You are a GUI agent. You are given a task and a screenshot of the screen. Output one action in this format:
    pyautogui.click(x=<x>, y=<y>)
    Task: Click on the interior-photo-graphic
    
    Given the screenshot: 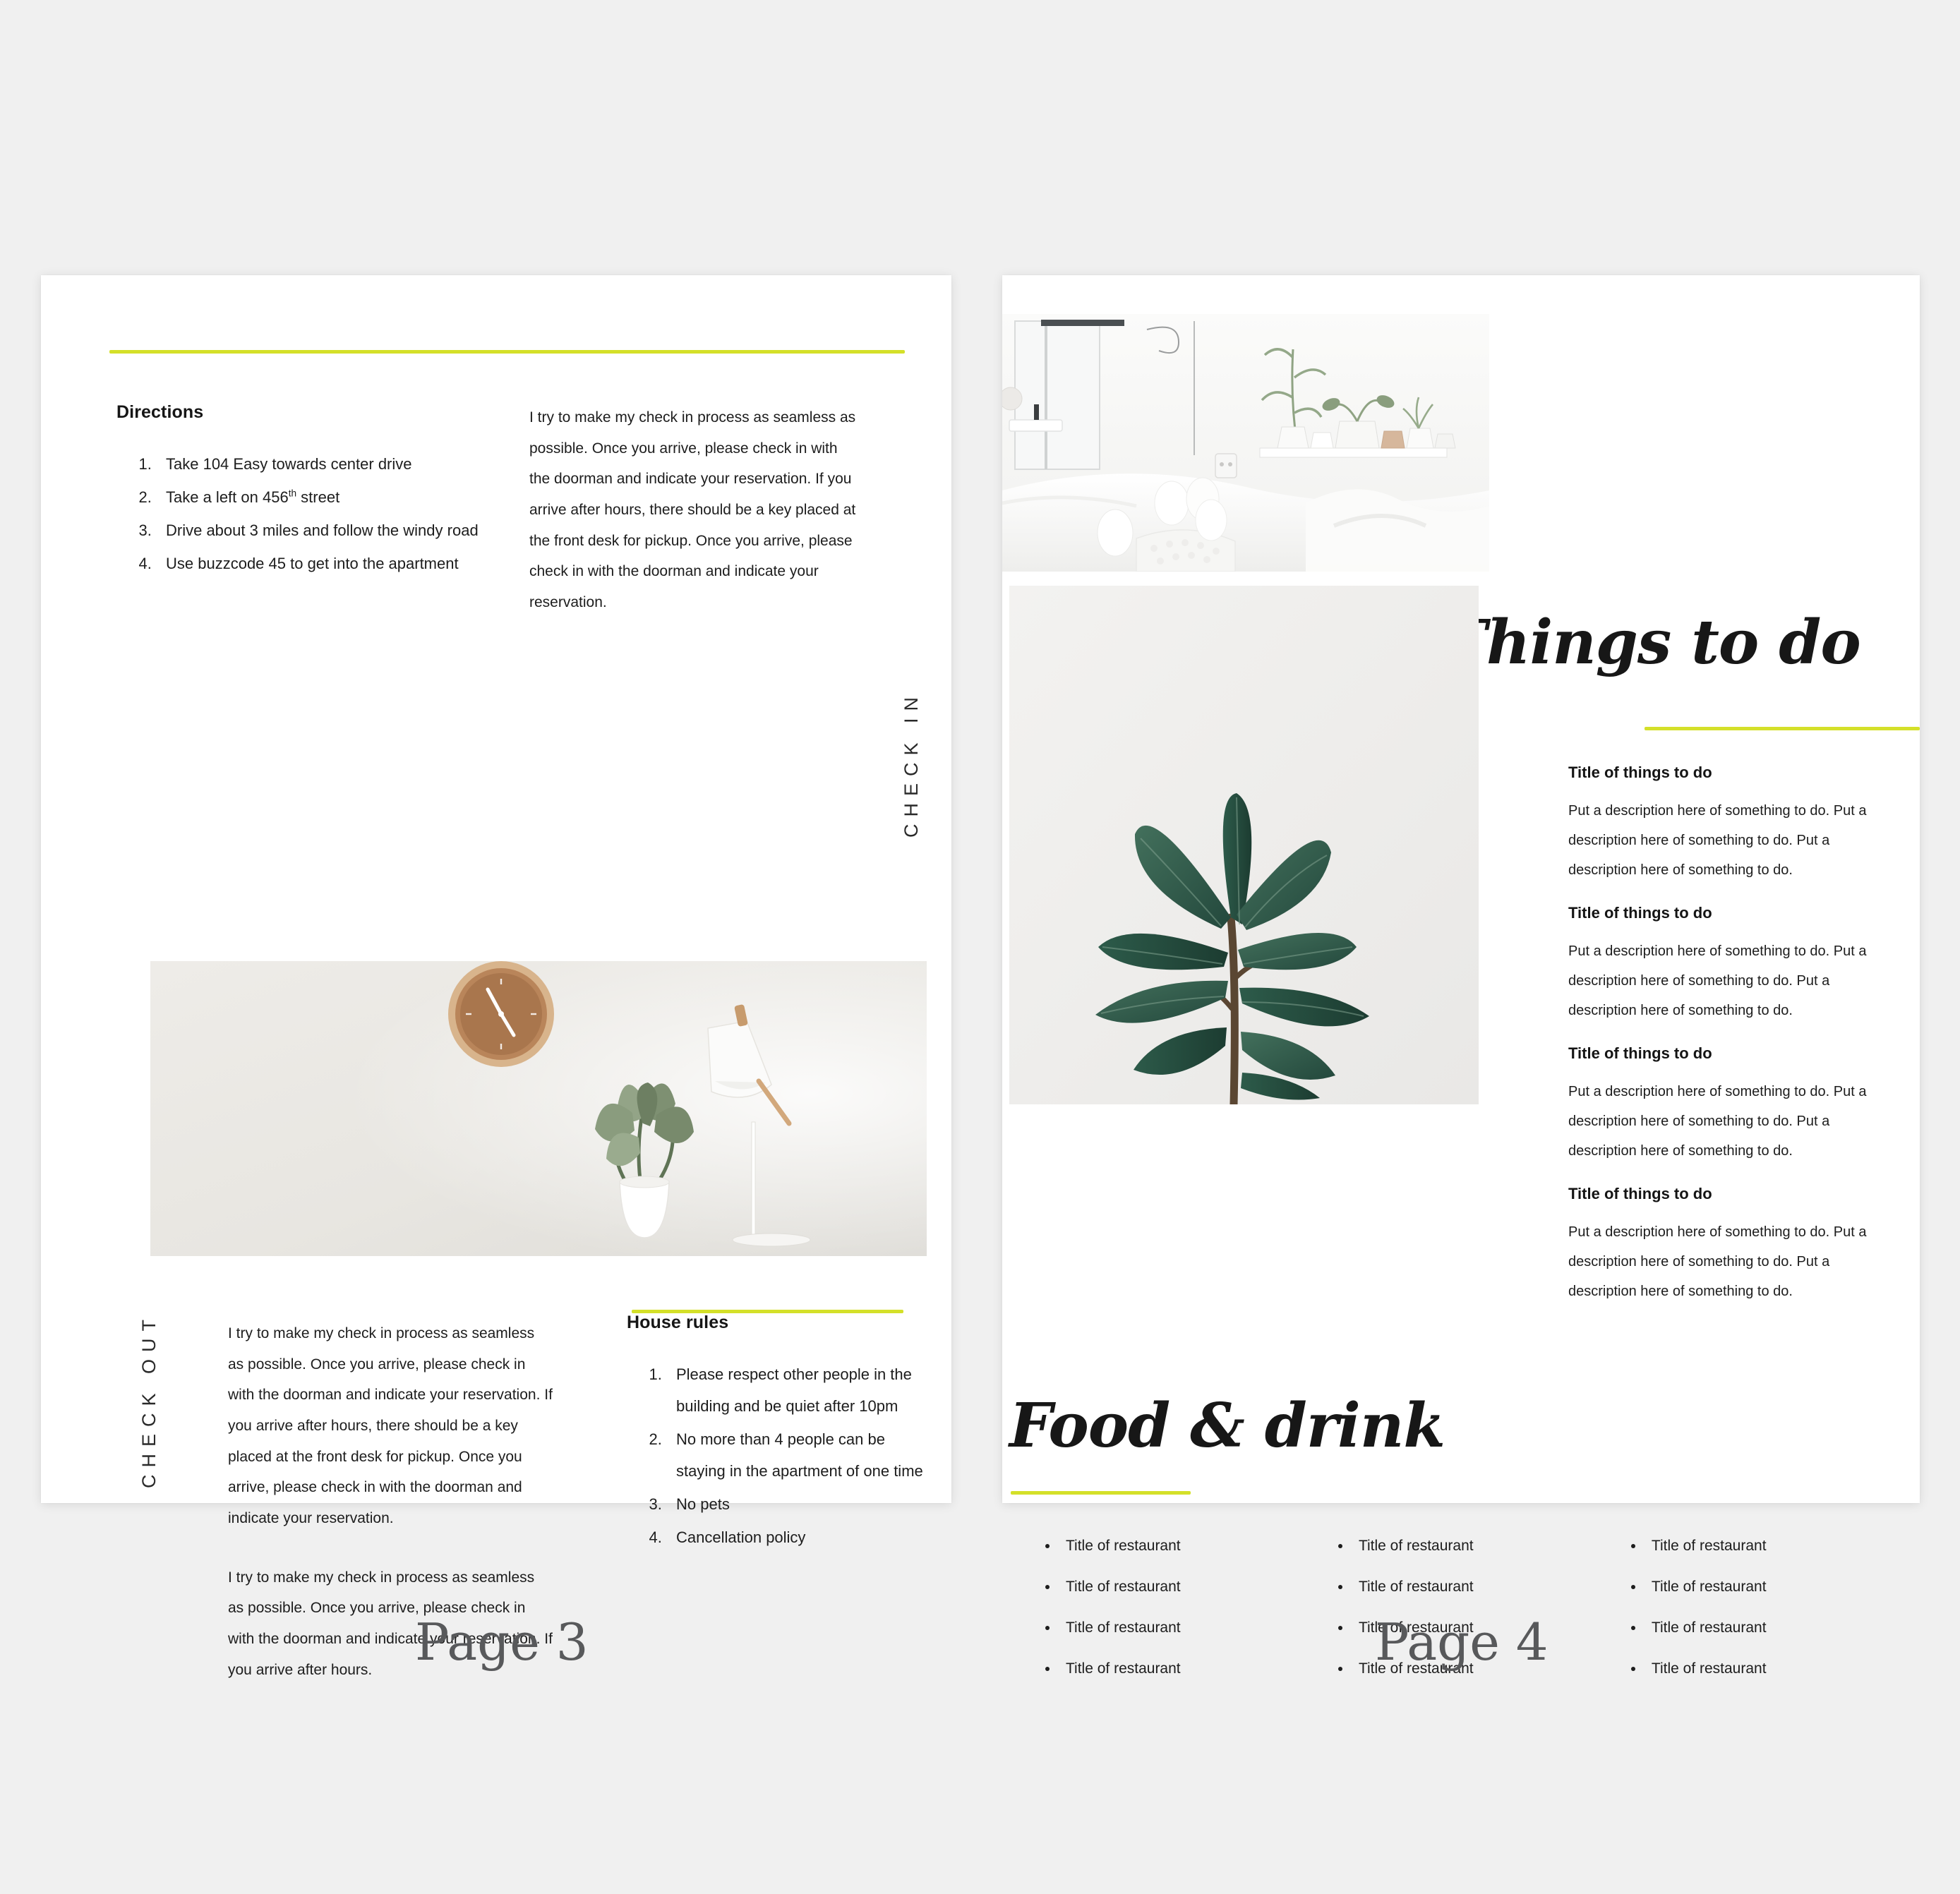 What is the action you would take?
    pyautogui.click(x=538, y=1108)
    